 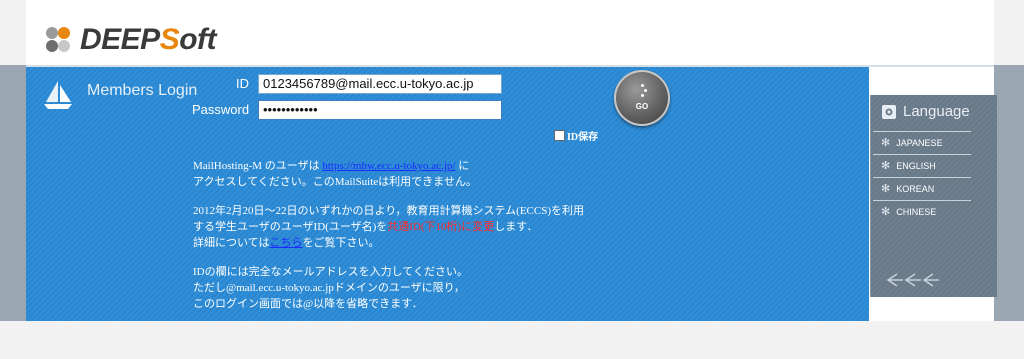 I want to click on password-label: Password, so click(x=221, y=109).